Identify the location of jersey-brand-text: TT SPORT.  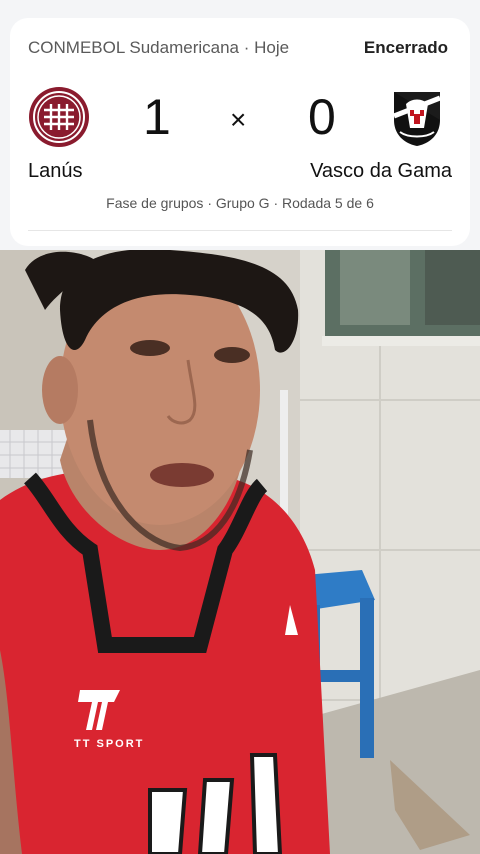
(109, 744).